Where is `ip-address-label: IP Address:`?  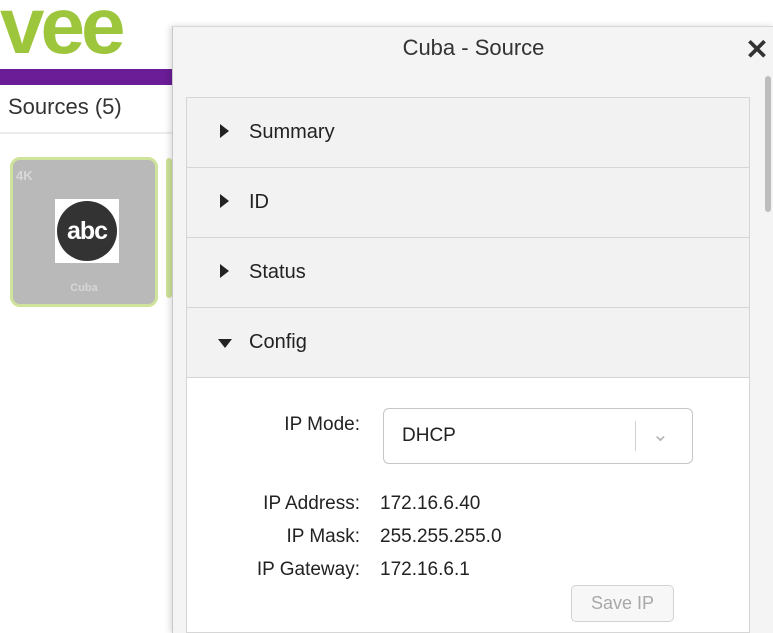 ip-address-label: IP Address: is located at coordinates (311, 503).